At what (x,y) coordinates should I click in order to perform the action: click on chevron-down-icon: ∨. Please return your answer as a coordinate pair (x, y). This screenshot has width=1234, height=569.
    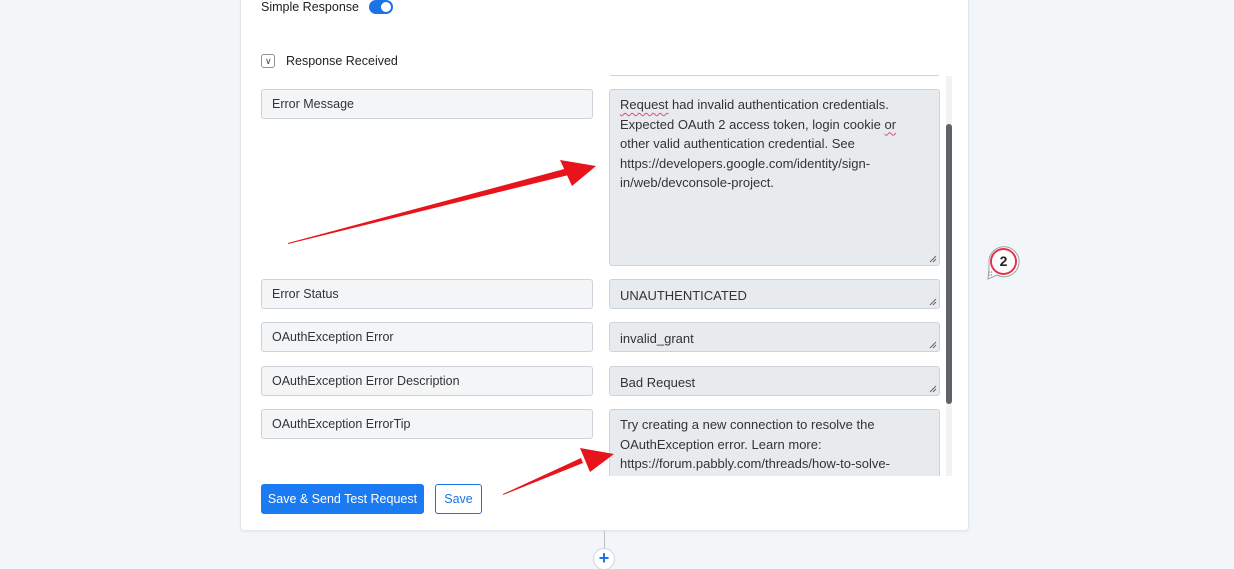
    Looking at the image, I should click on (268, 61).